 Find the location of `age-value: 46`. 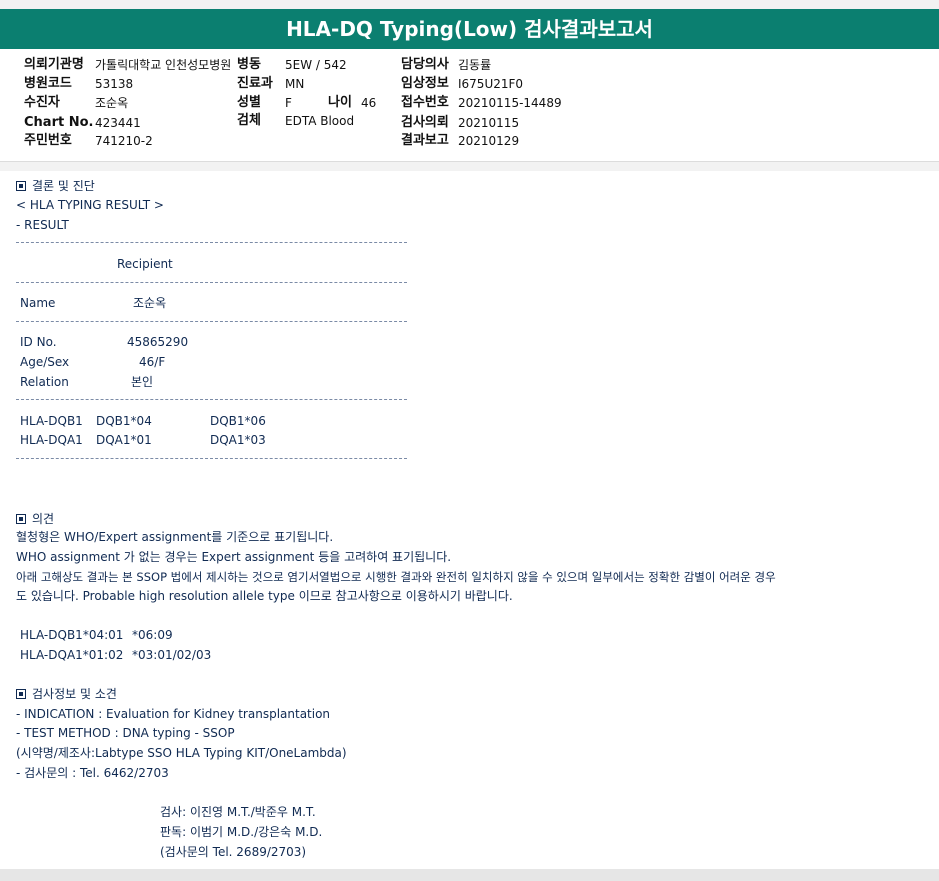

age-value: 46 is located at coordinates (369, 103).